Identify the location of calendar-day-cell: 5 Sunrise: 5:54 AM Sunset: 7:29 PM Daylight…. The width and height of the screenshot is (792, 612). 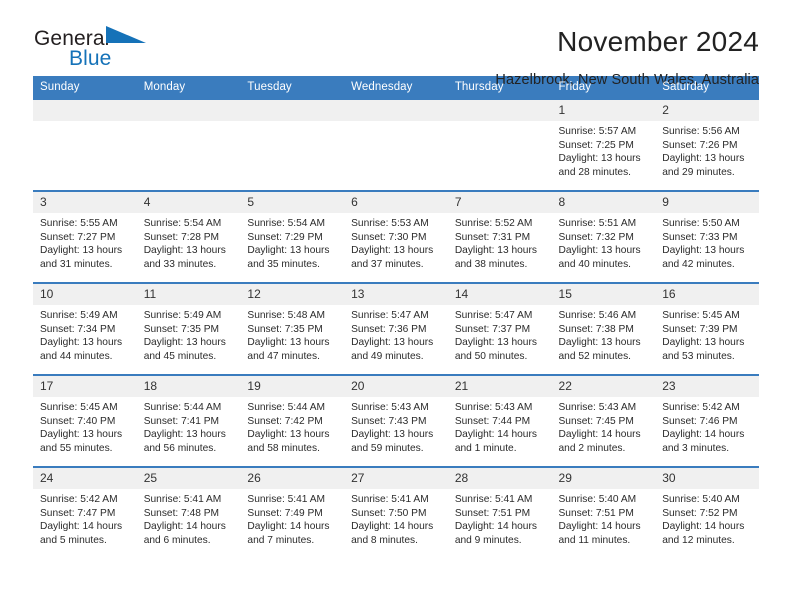
(292, 236).